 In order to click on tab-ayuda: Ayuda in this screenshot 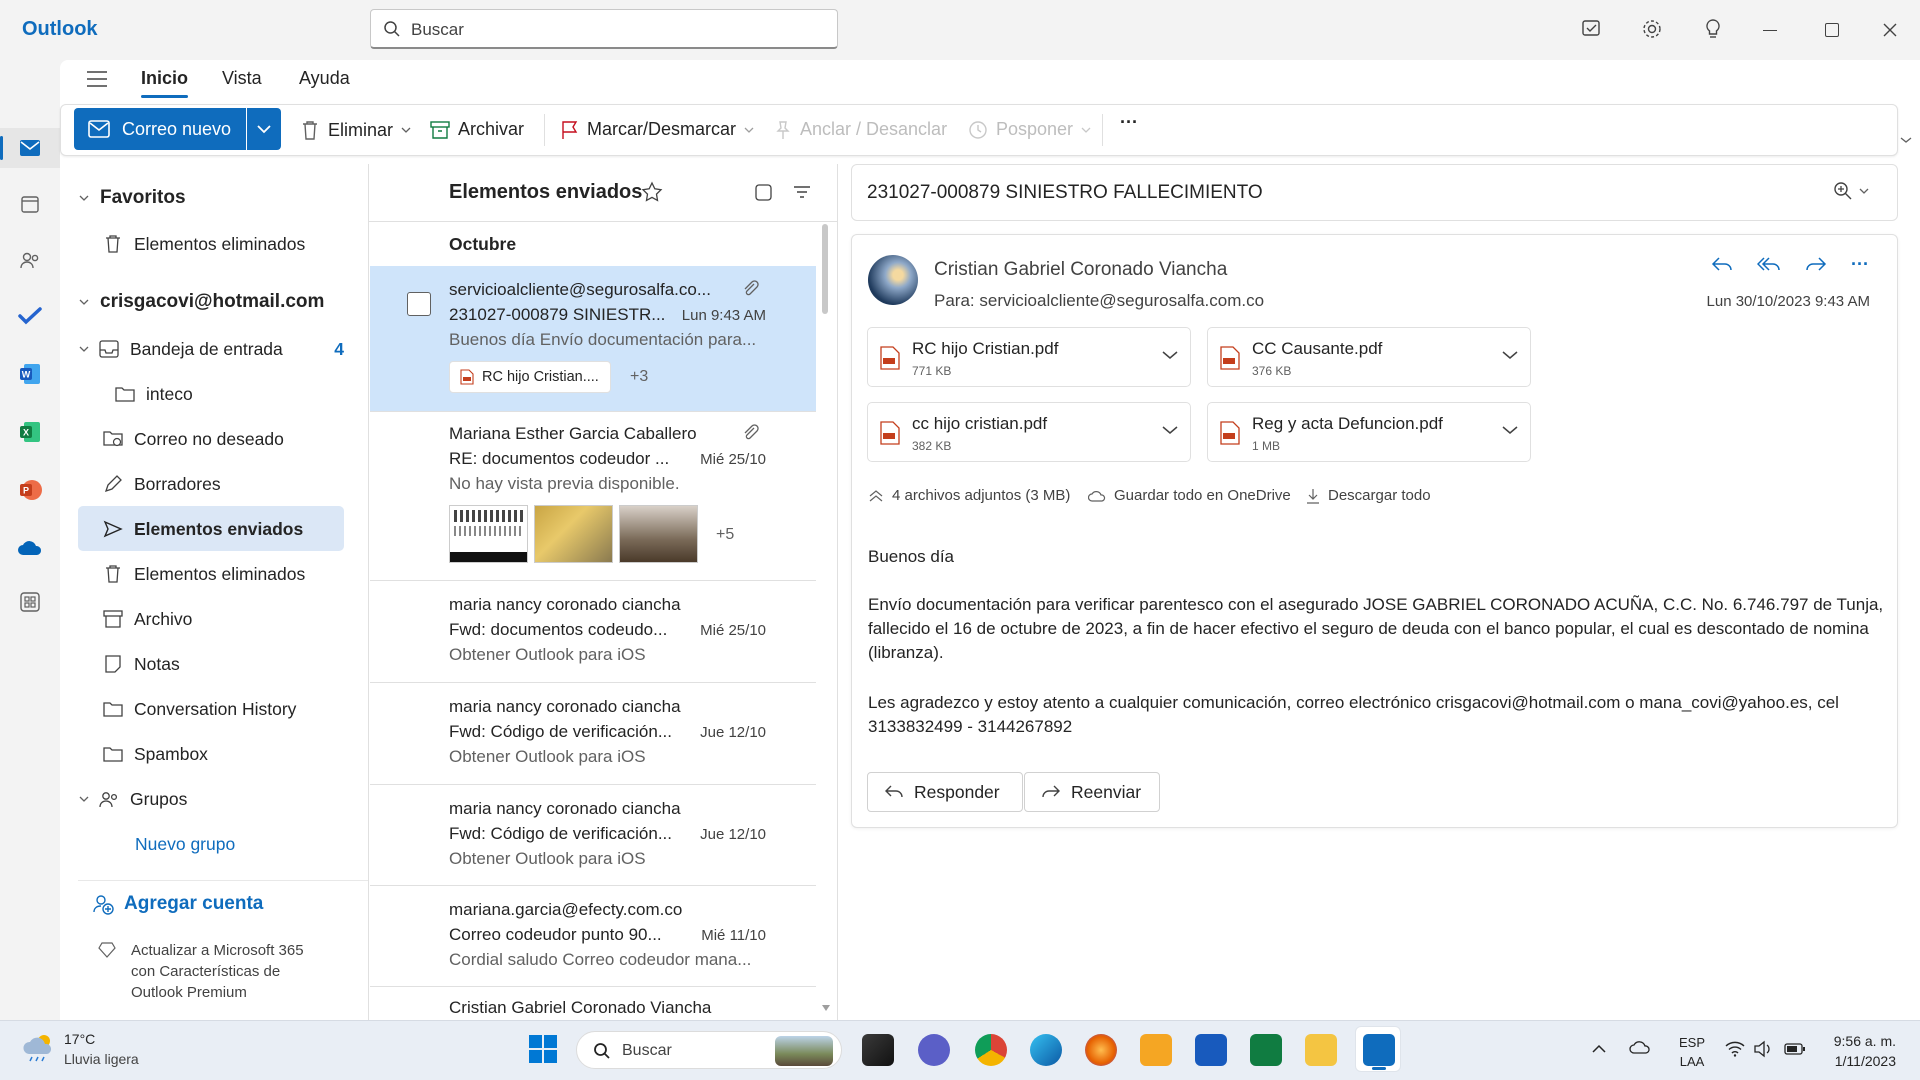, I will do `click(324, 78)`.